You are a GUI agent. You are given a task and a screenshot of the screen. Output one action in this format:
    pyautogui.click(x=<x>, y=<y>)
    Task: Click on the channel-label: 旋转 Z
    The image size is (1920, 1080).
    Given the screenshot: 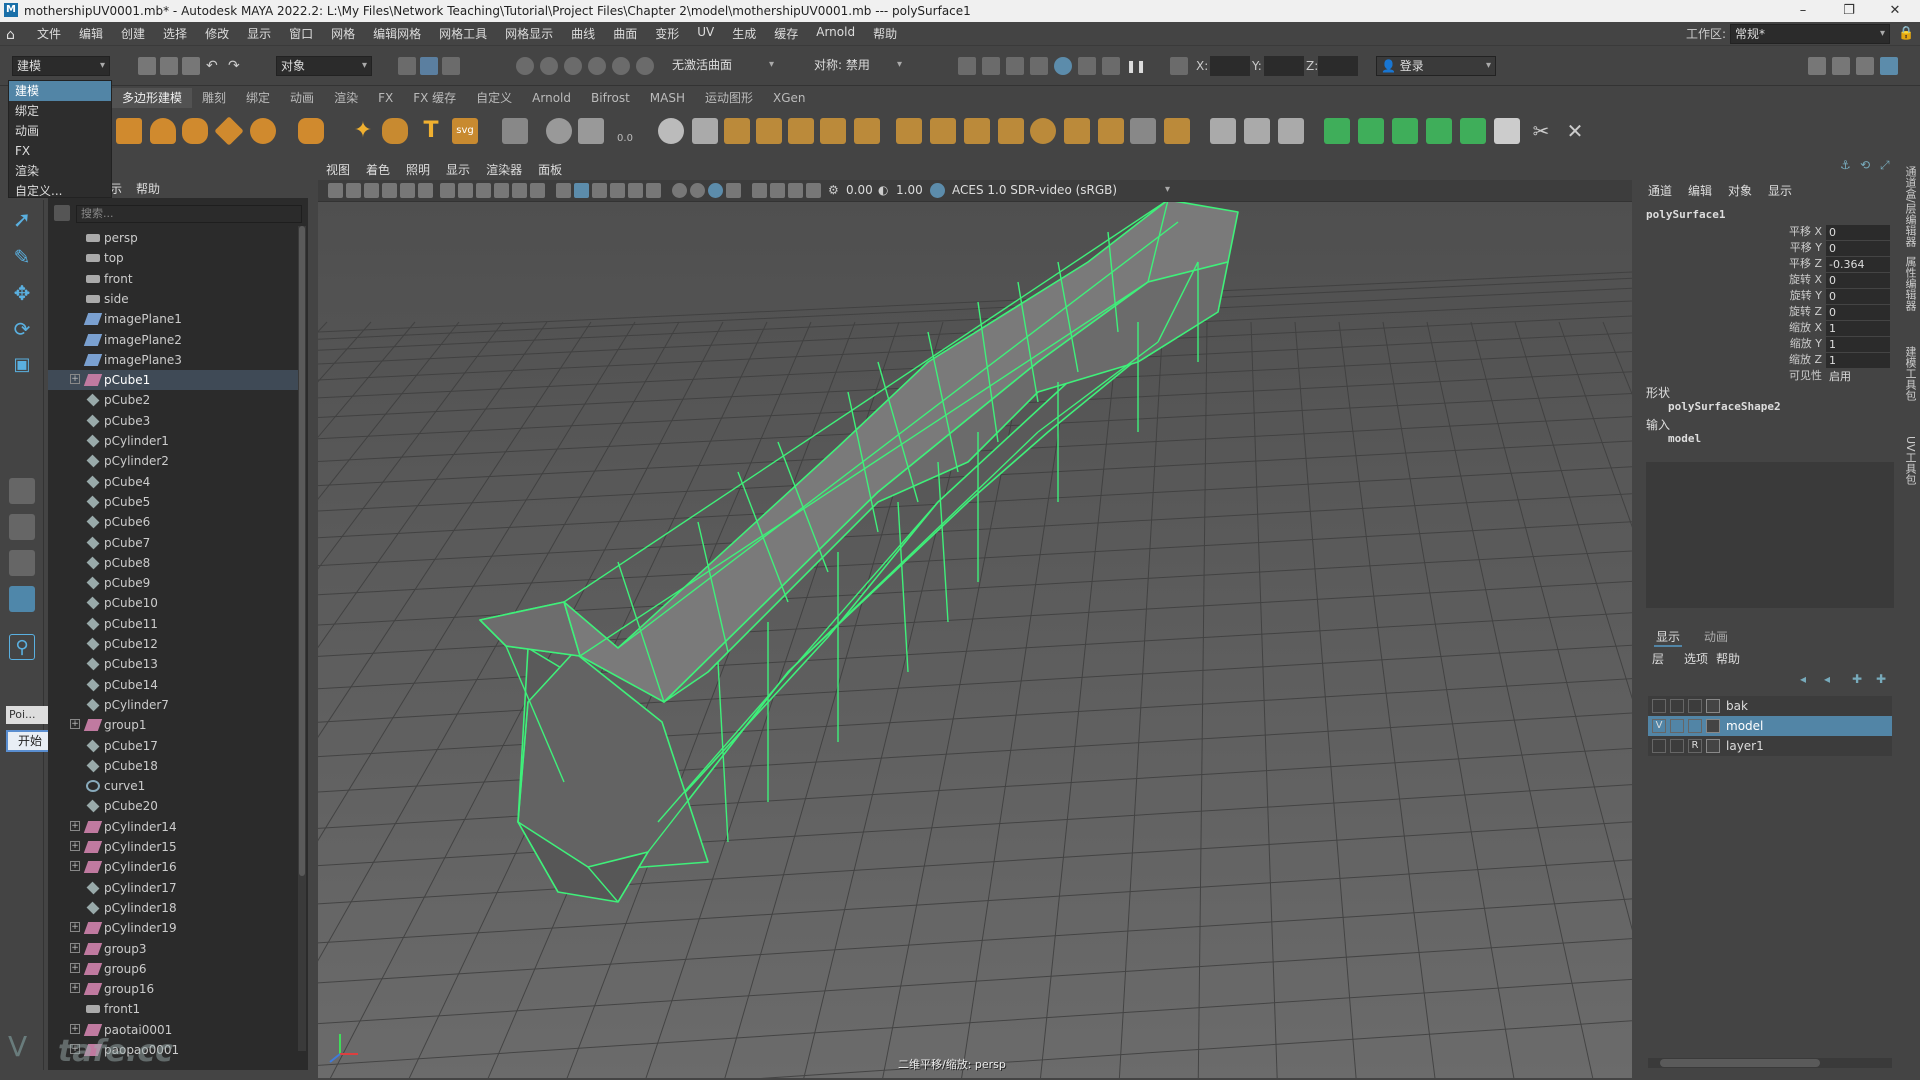 What is the action you would take?
    pyautogui.click(x=1797, y=312)
    